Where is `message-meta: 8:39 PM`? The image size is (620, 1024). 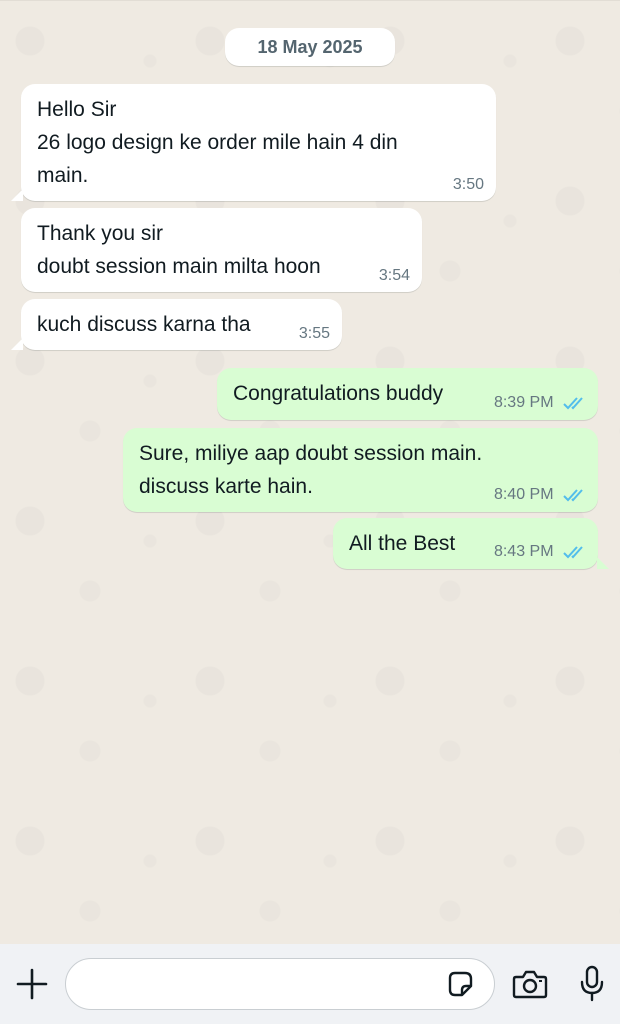 message-meta: 8:39 PM is located at coordinates (541, 403).